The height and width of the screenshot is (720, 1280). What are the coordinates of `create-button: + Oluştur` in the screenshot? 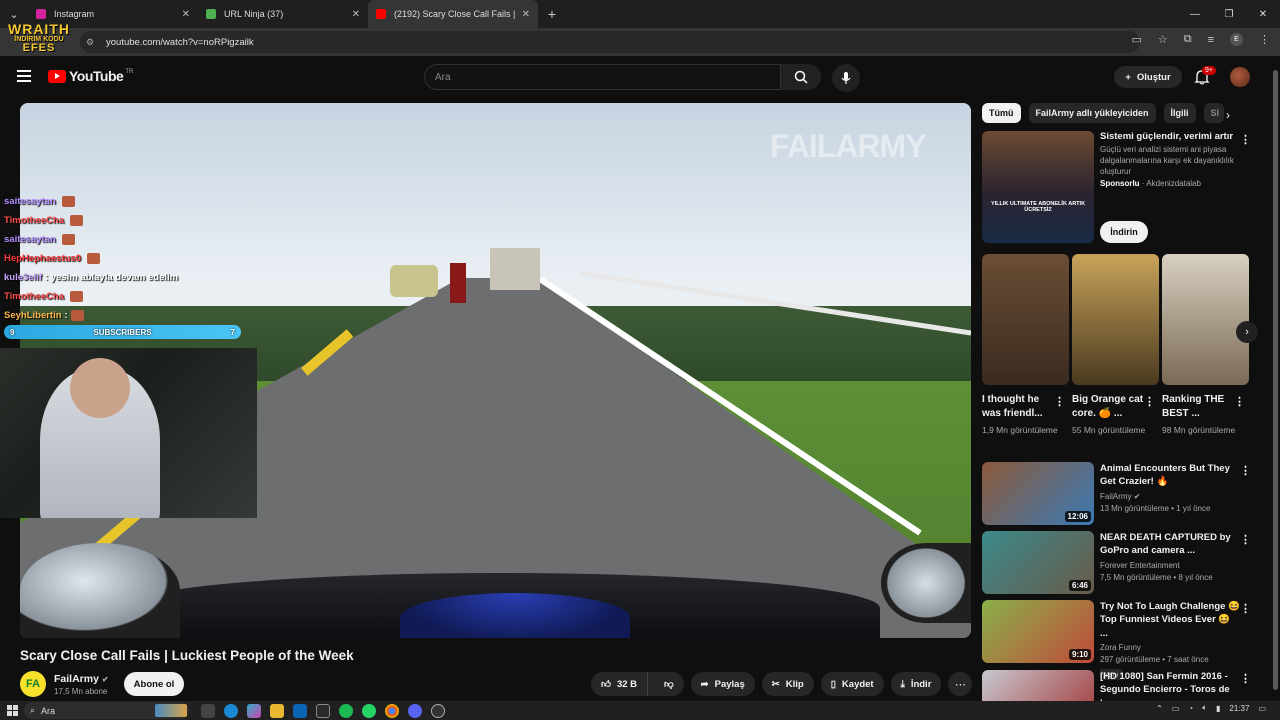 It's located at (1148, 77).